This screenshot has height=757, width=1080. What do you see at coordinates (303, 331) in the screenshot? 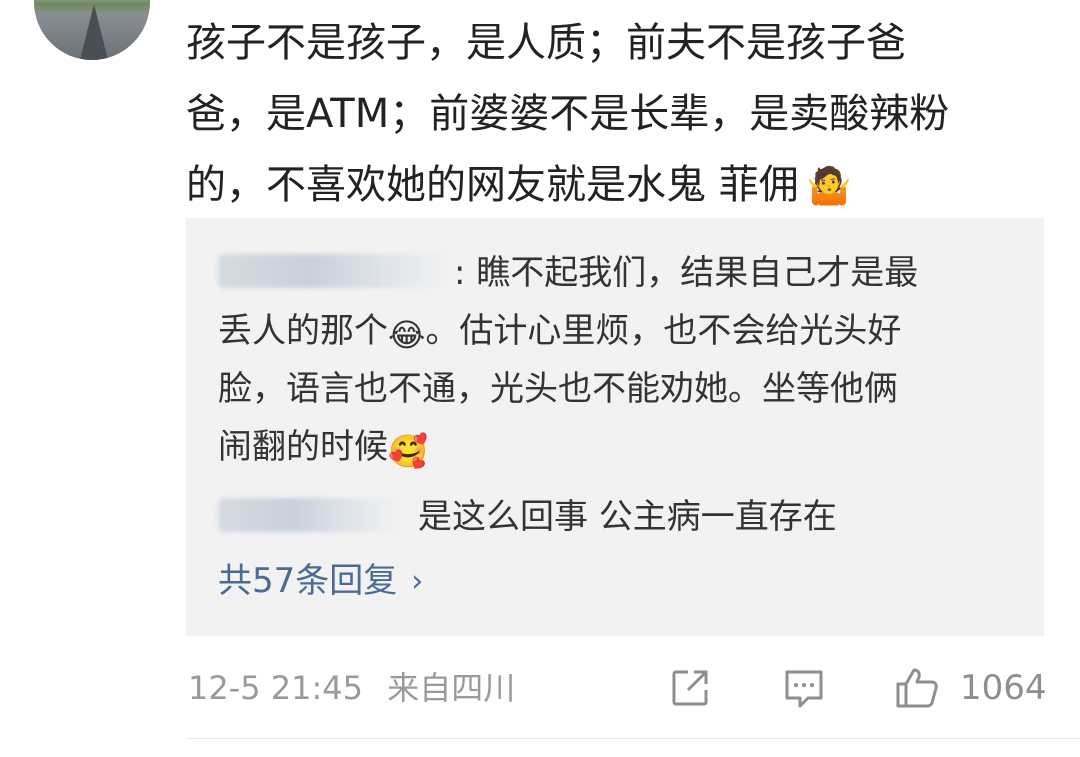
I see `reply-first-text-2: 丢人的那个` at bounding box center [303, 331].